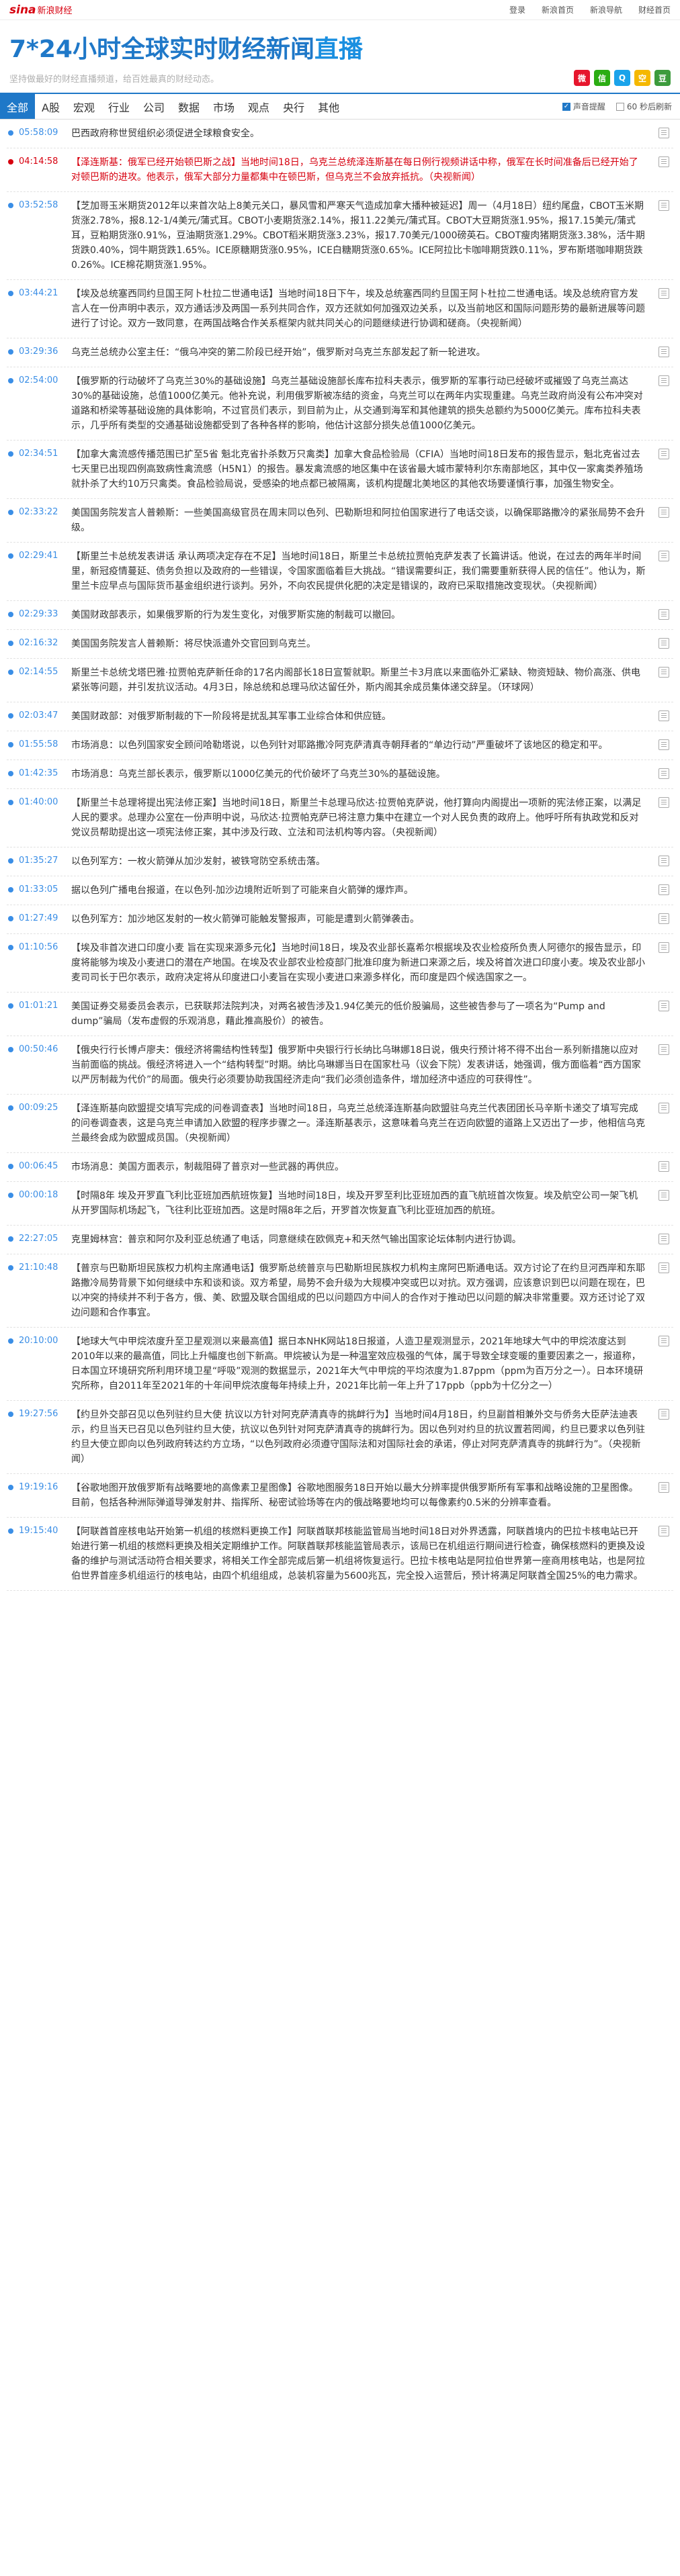 This screenshot has height=2576, width=680. Describe the element at coordinates (606, 9) in the screenshot. I see `sina-nav-link: 新浪导航` at that location.